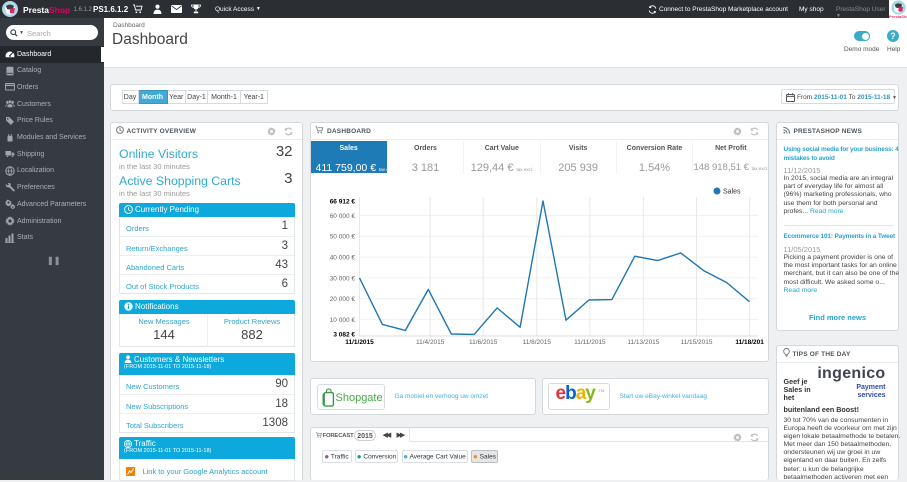  Describe the element at coordinates (342, 258) in the screenshot. I see `svg-text: 40 000 €` at that location.